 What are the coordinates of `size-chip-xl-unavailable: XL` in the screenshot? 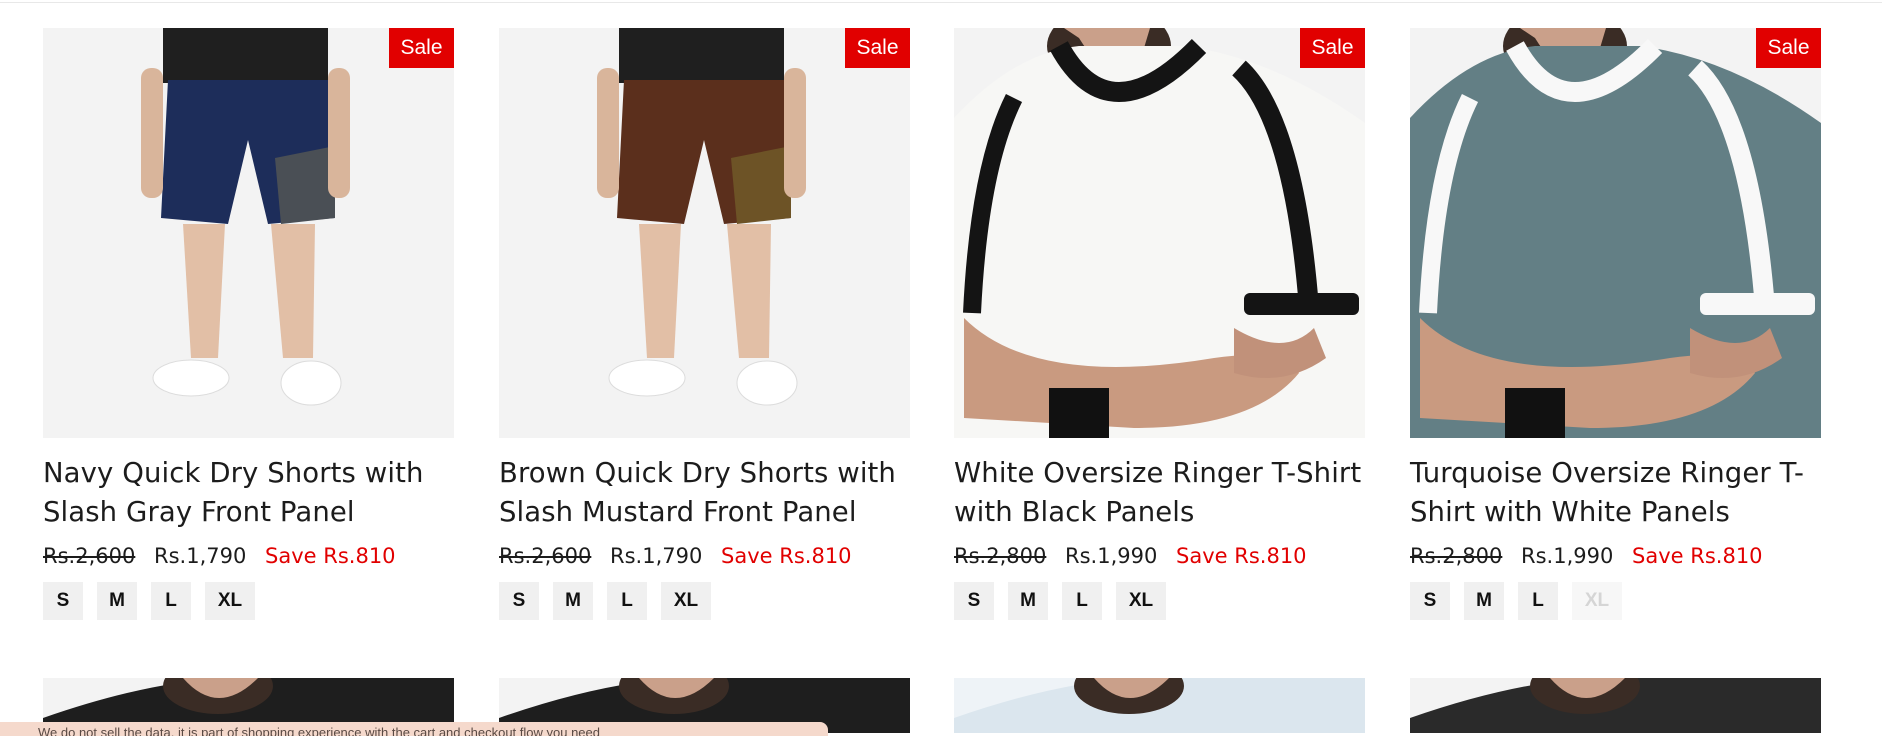 It's located at (1597, 601).